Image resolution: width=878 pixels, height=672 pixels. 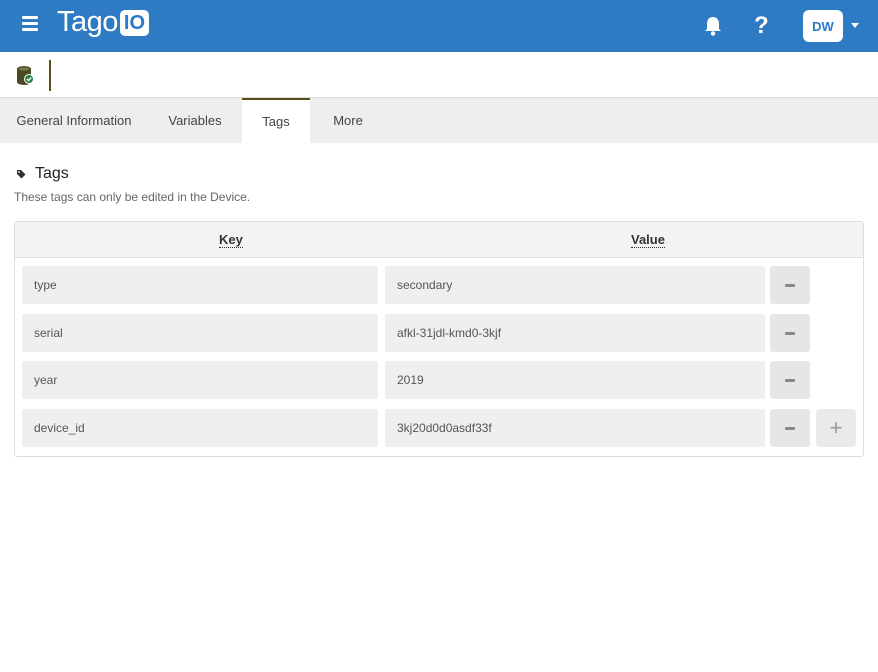 I want to click on tag-key-field: device_id, so click(x=200, y=428).